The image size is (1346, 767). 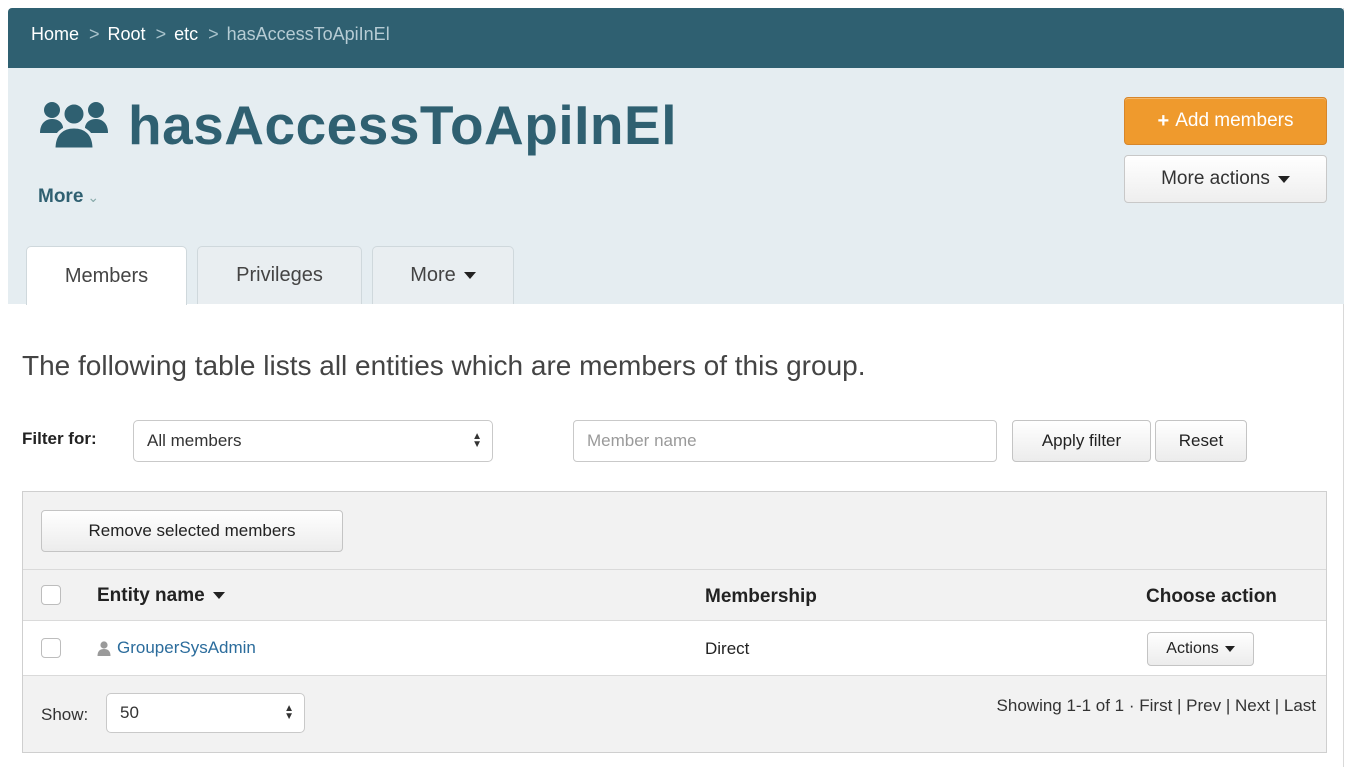 What do you see at coordinates (61, 196) in the screenshot?
I see `more-label: More` at bounding box center [61, 196].